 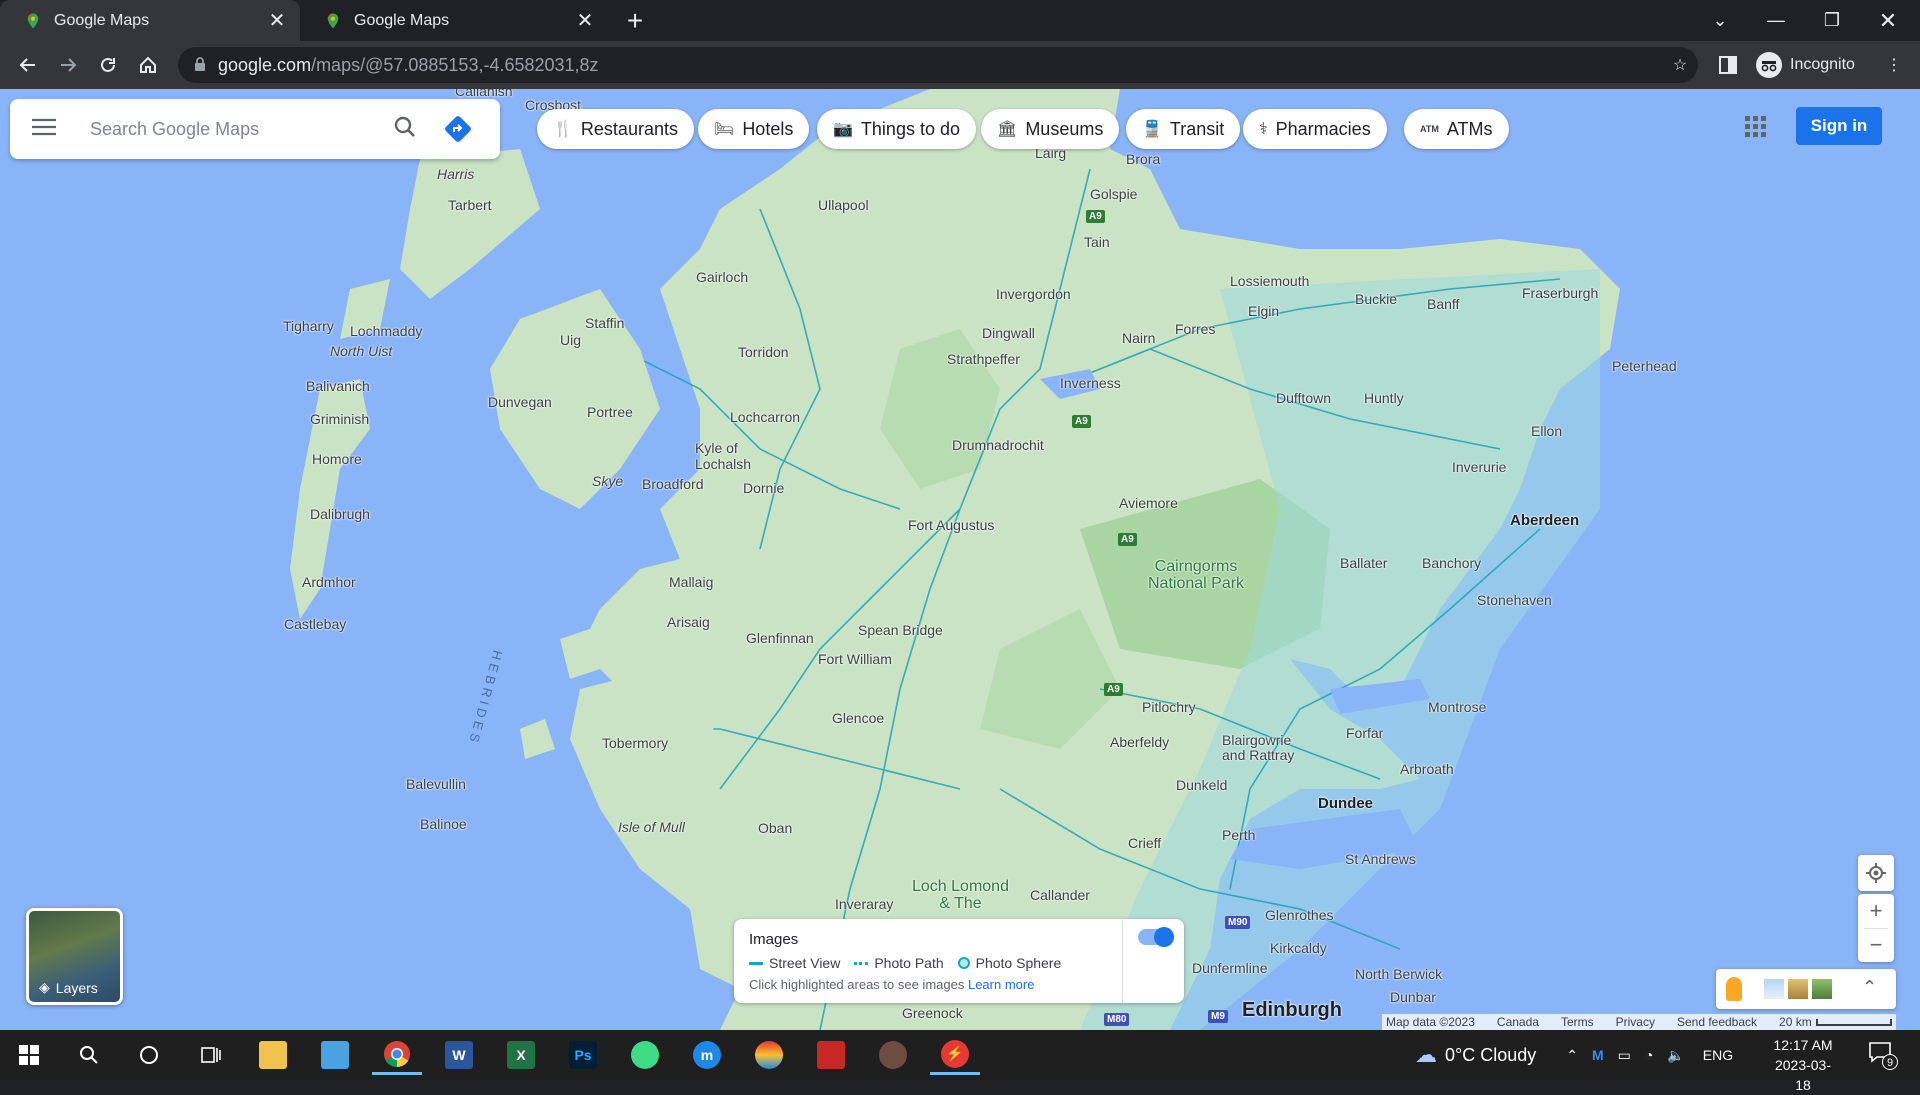 I want to click on tray-chevron-icon: ⌃, so click(x=1572, y=1055).